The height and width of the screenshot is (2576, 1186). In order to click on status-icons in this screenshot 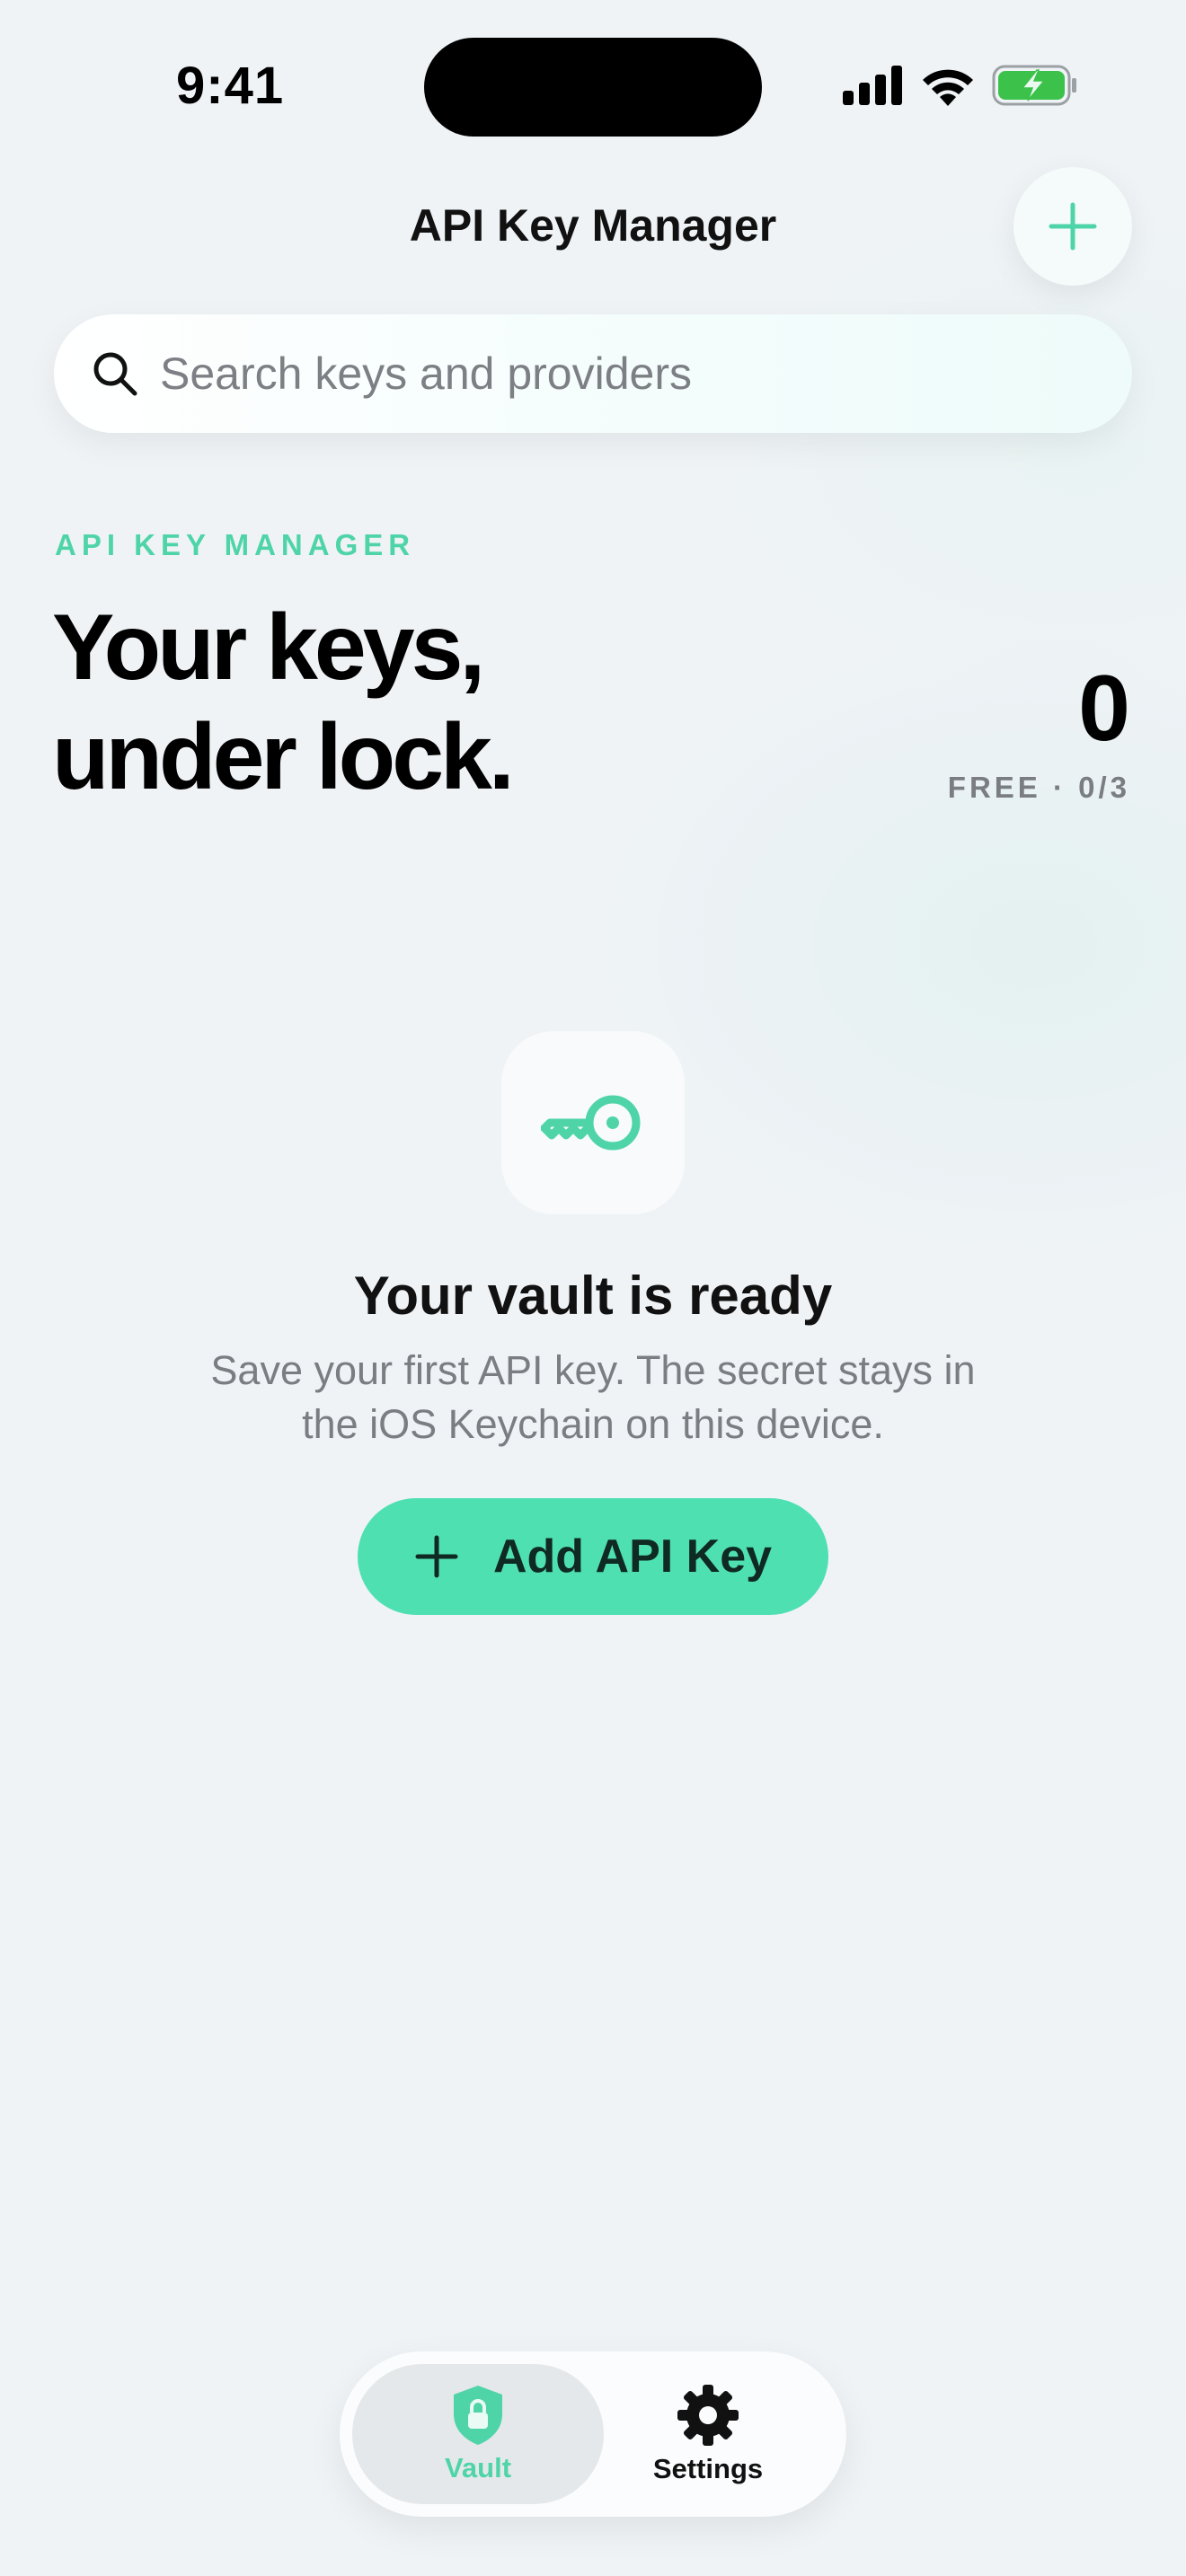, I will do `click(960, 85)`.